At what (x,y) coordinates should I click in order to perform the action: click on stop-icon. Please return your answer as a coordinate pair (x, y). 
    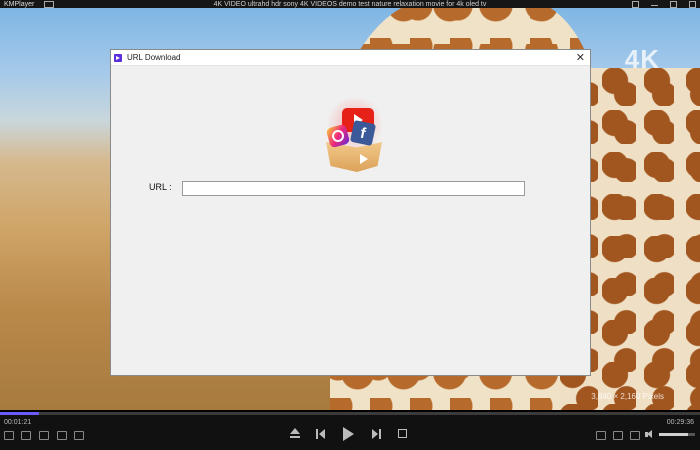
    Looking at the image, I should click on (402, 433).